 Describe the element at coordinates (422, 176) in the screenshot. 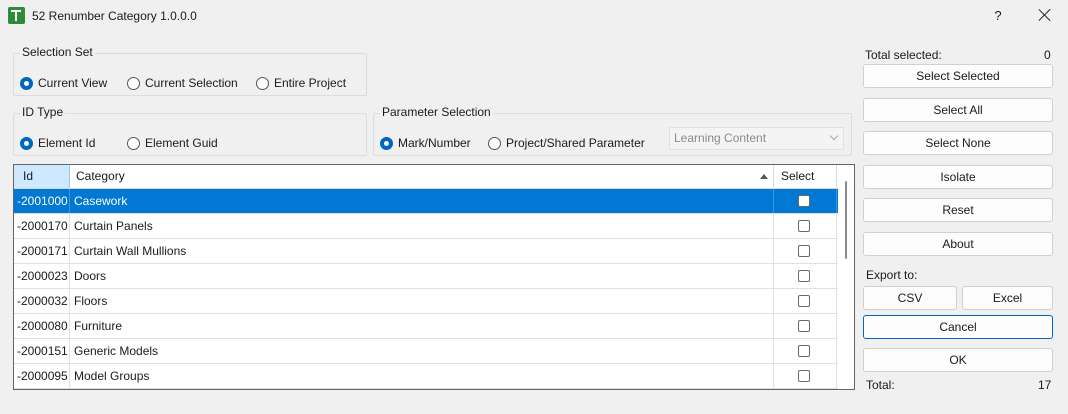

I see `column-header-category: Category` at that location.